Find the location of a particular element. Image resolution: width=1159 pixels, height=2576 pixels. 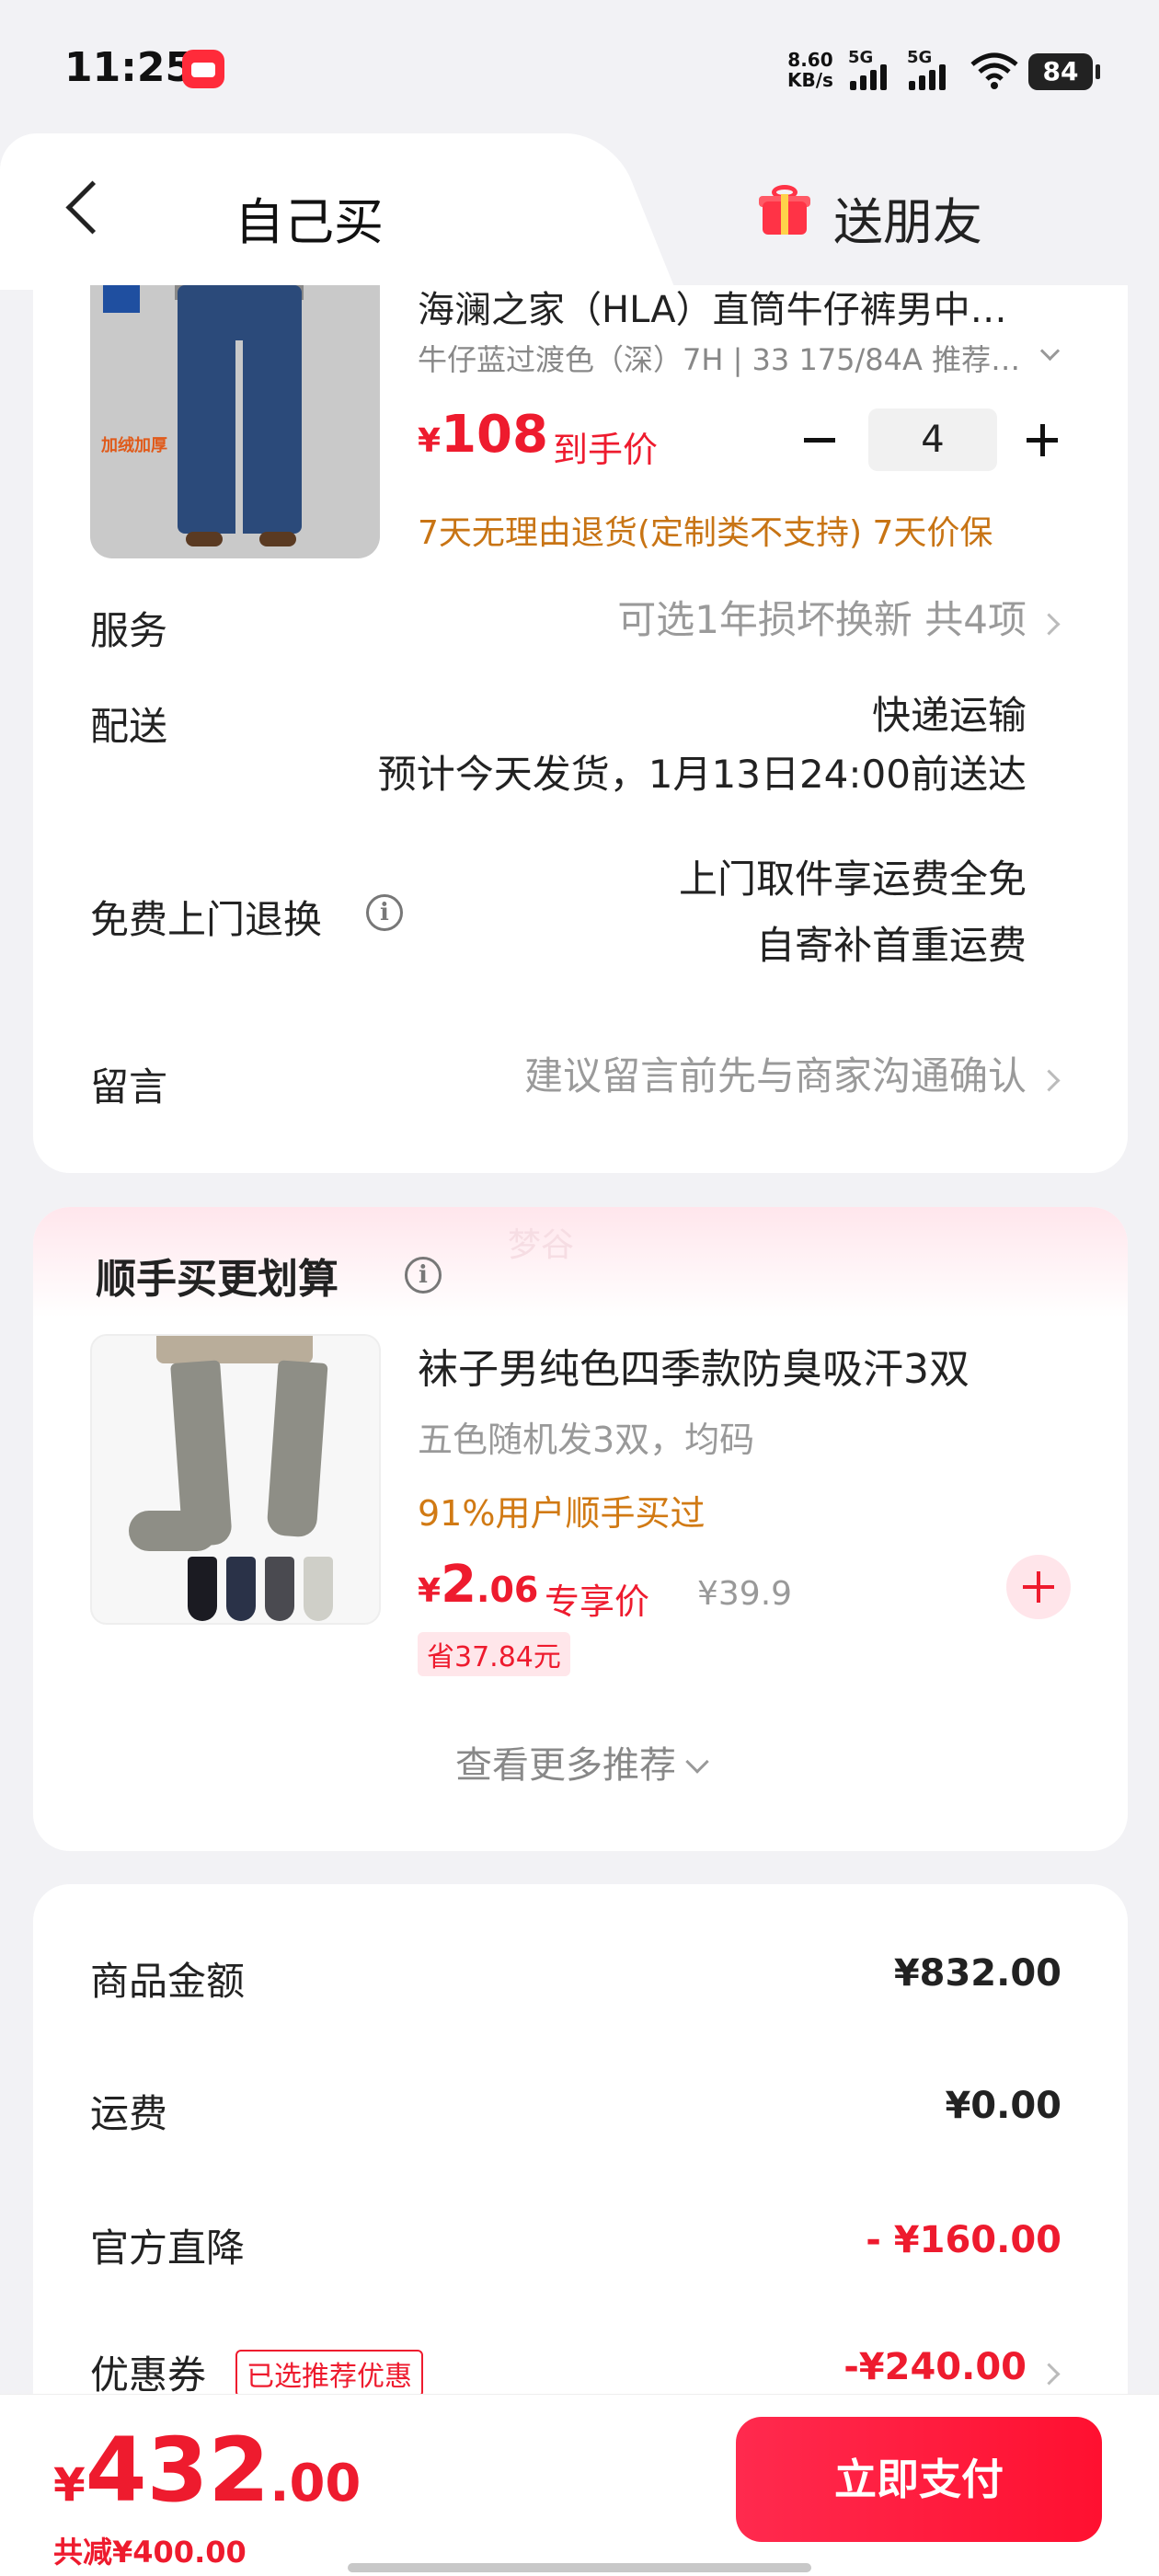

coupon-label: 优惠券 is located at coordinates (148, 2375).